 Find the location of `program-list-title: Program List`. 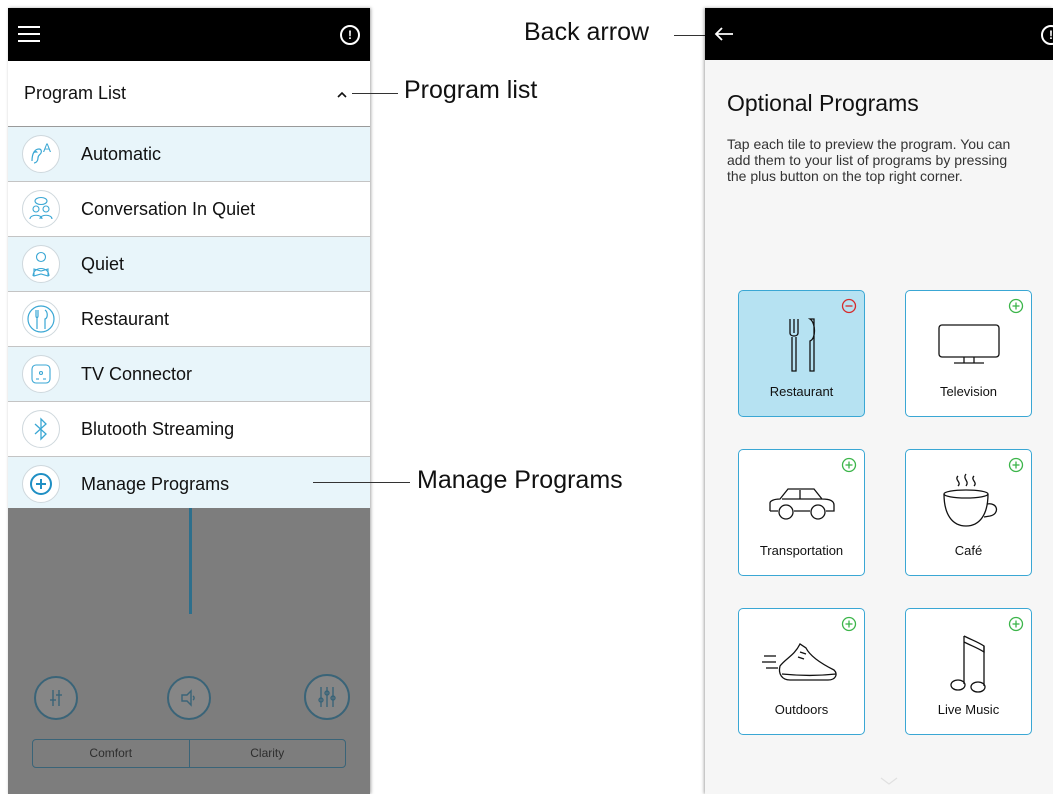

program-list-title: Program List is located at coordinates (75, 93).